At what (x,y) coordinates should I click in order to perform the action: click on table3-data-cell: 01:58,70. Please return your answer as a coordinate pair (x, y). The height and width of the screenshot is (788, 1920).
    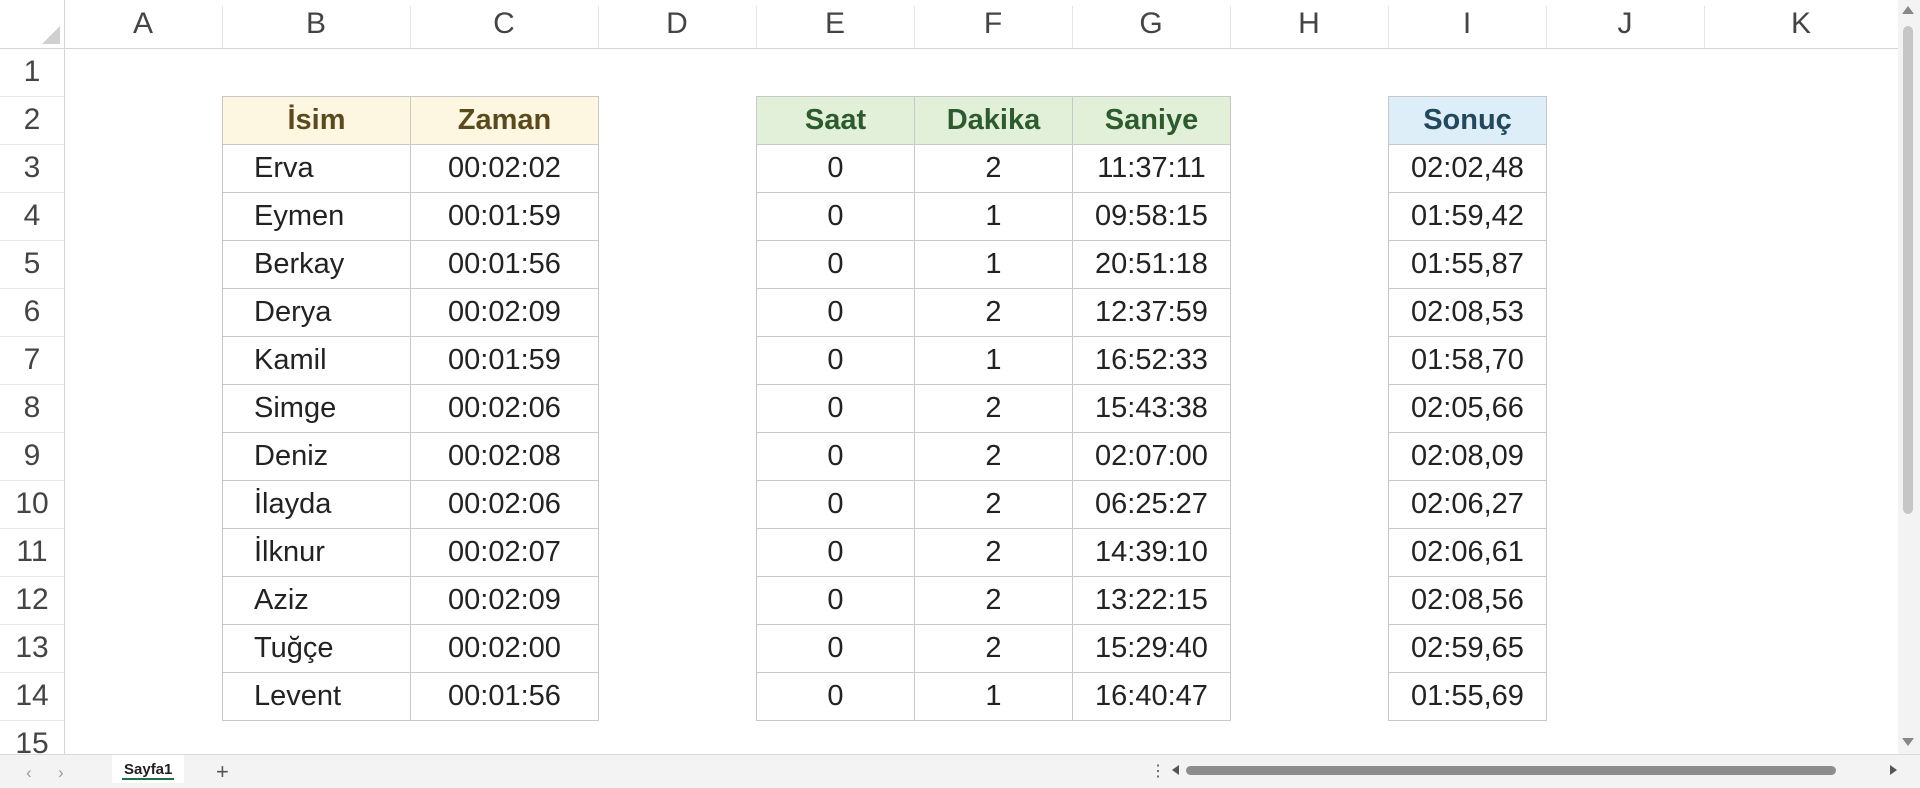
    Looking at the image, I should click on (1467, 360).